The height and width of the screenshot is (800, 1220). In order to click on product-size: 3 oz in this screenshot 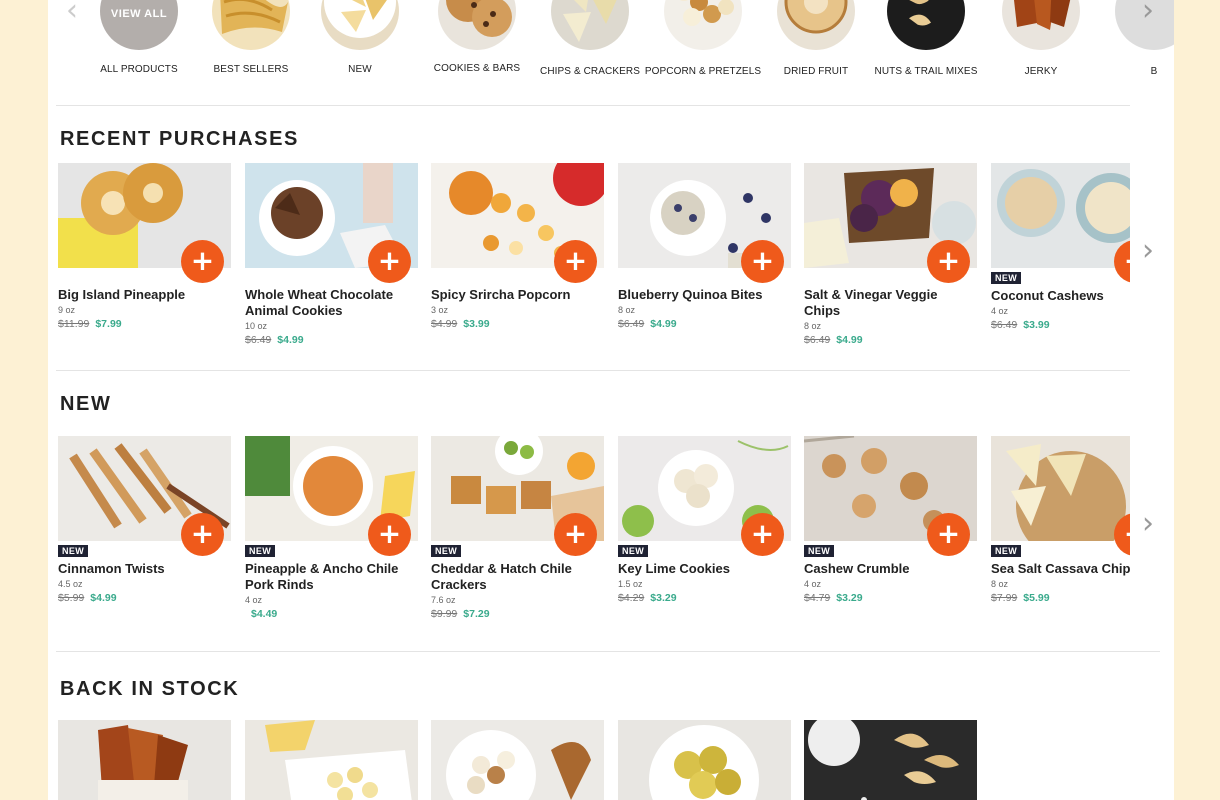, I will do `click(440, 310)`.